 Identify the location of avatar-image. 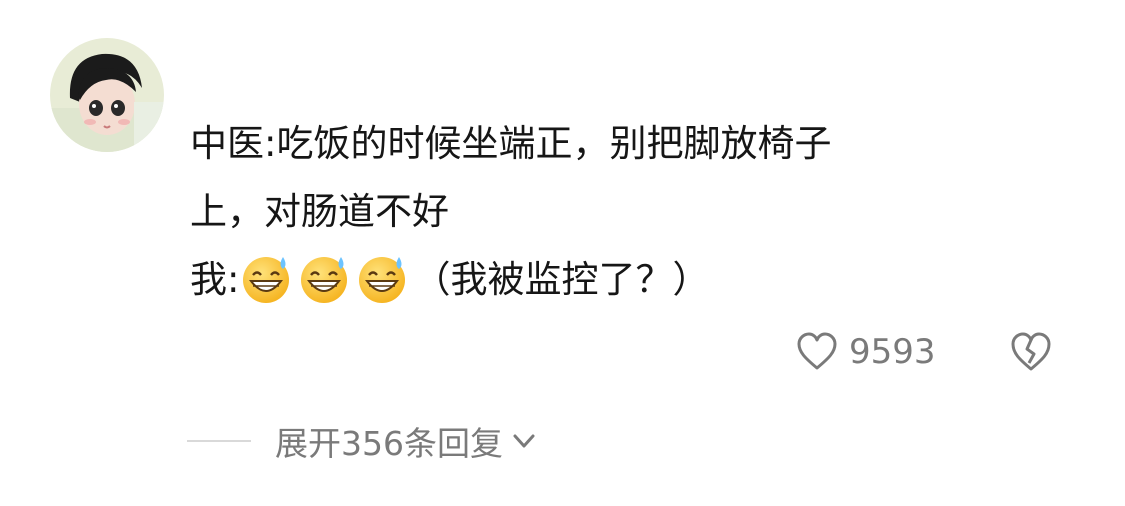
(107, 95).